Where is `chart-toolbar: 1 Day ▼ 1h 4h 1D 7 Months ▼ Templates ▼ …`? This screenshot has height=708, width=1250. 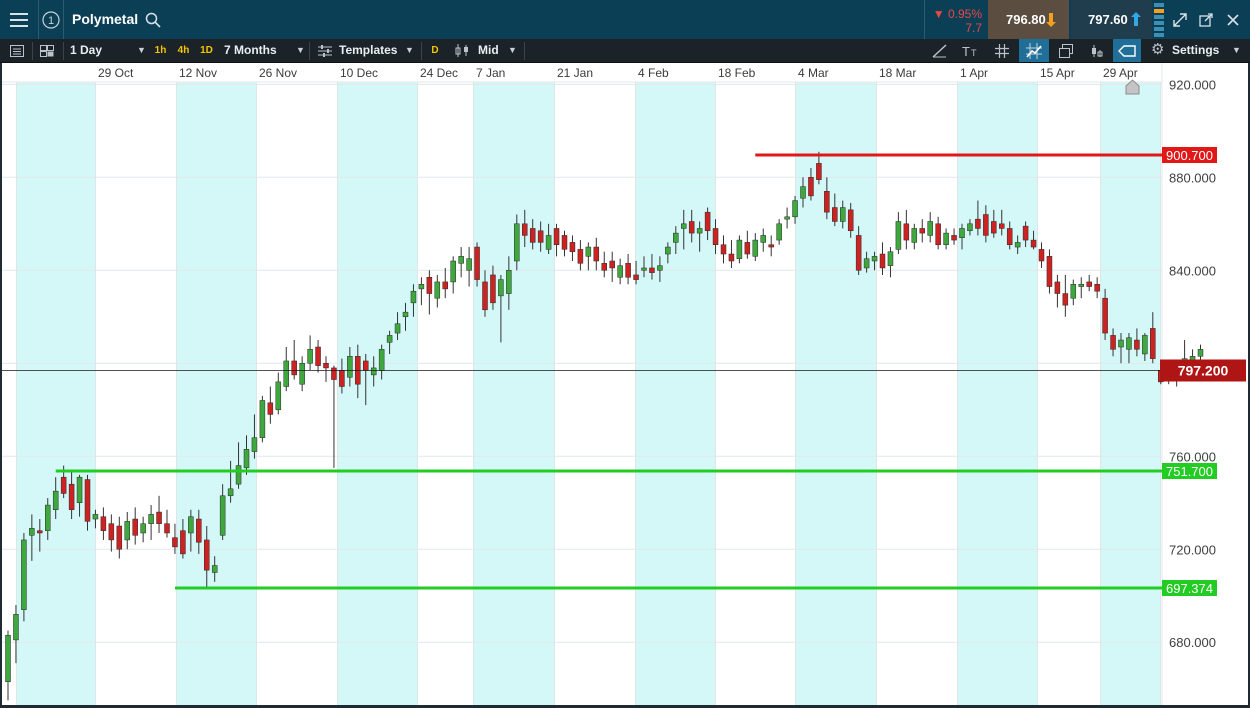 chart-toolbar: 1 Day ▼ 1h 4h 1D 7 Months ▼ Templates ▼ … is located at coordinates (625, 51).